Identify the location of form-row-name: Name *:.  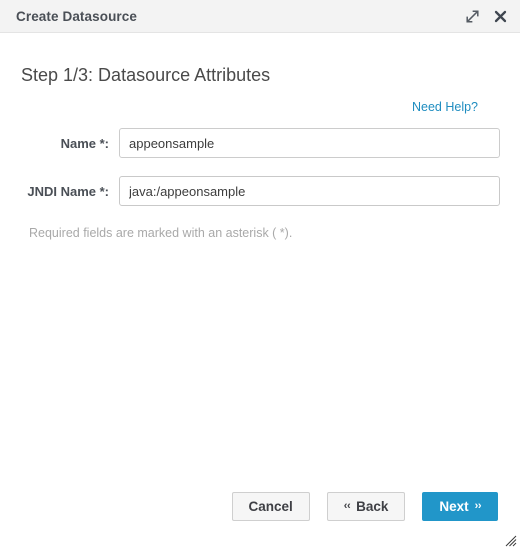
(260, 143).